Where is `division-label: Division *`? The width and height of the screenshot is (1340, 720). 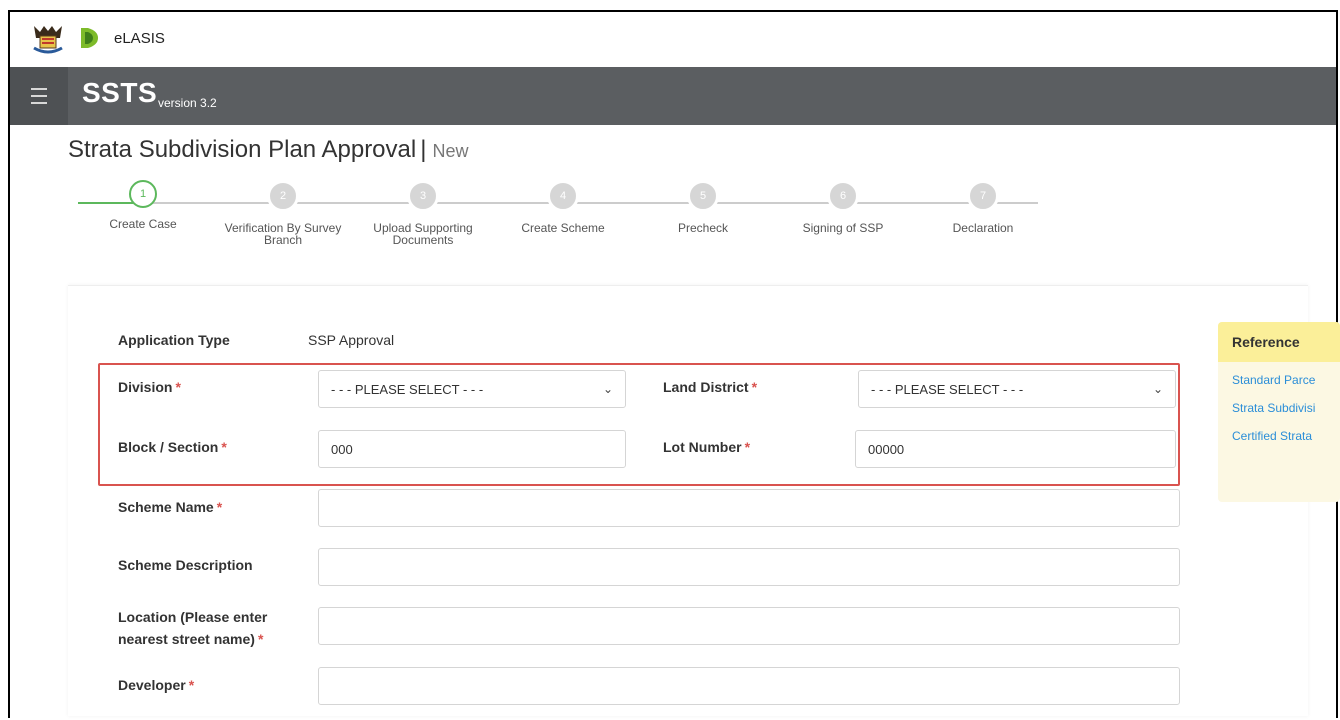
division-label: Division * is located at coordinates (149, 387).